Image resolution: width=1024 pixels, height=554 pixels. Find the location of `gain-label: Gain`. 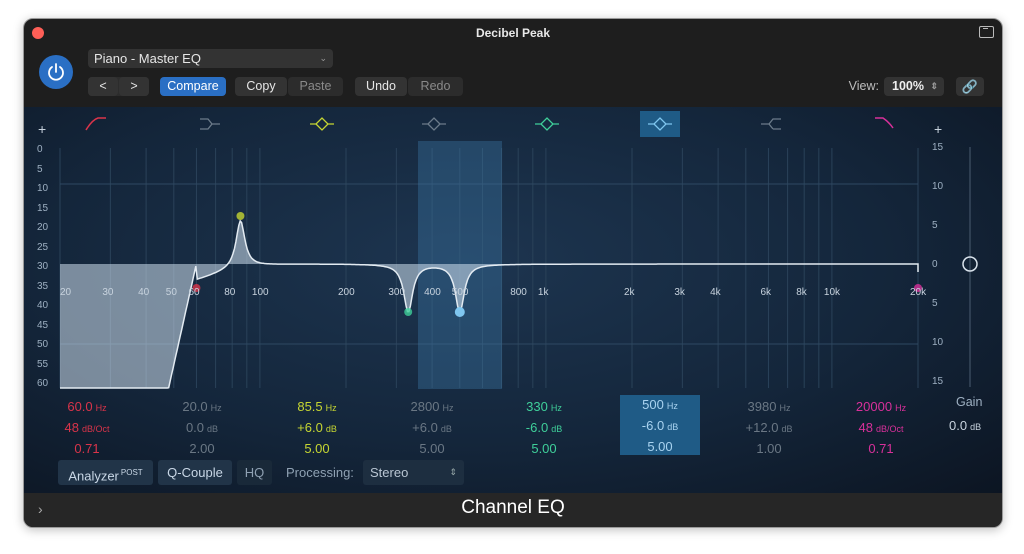

gain-label: Gain is located at coordinates (969, 402).